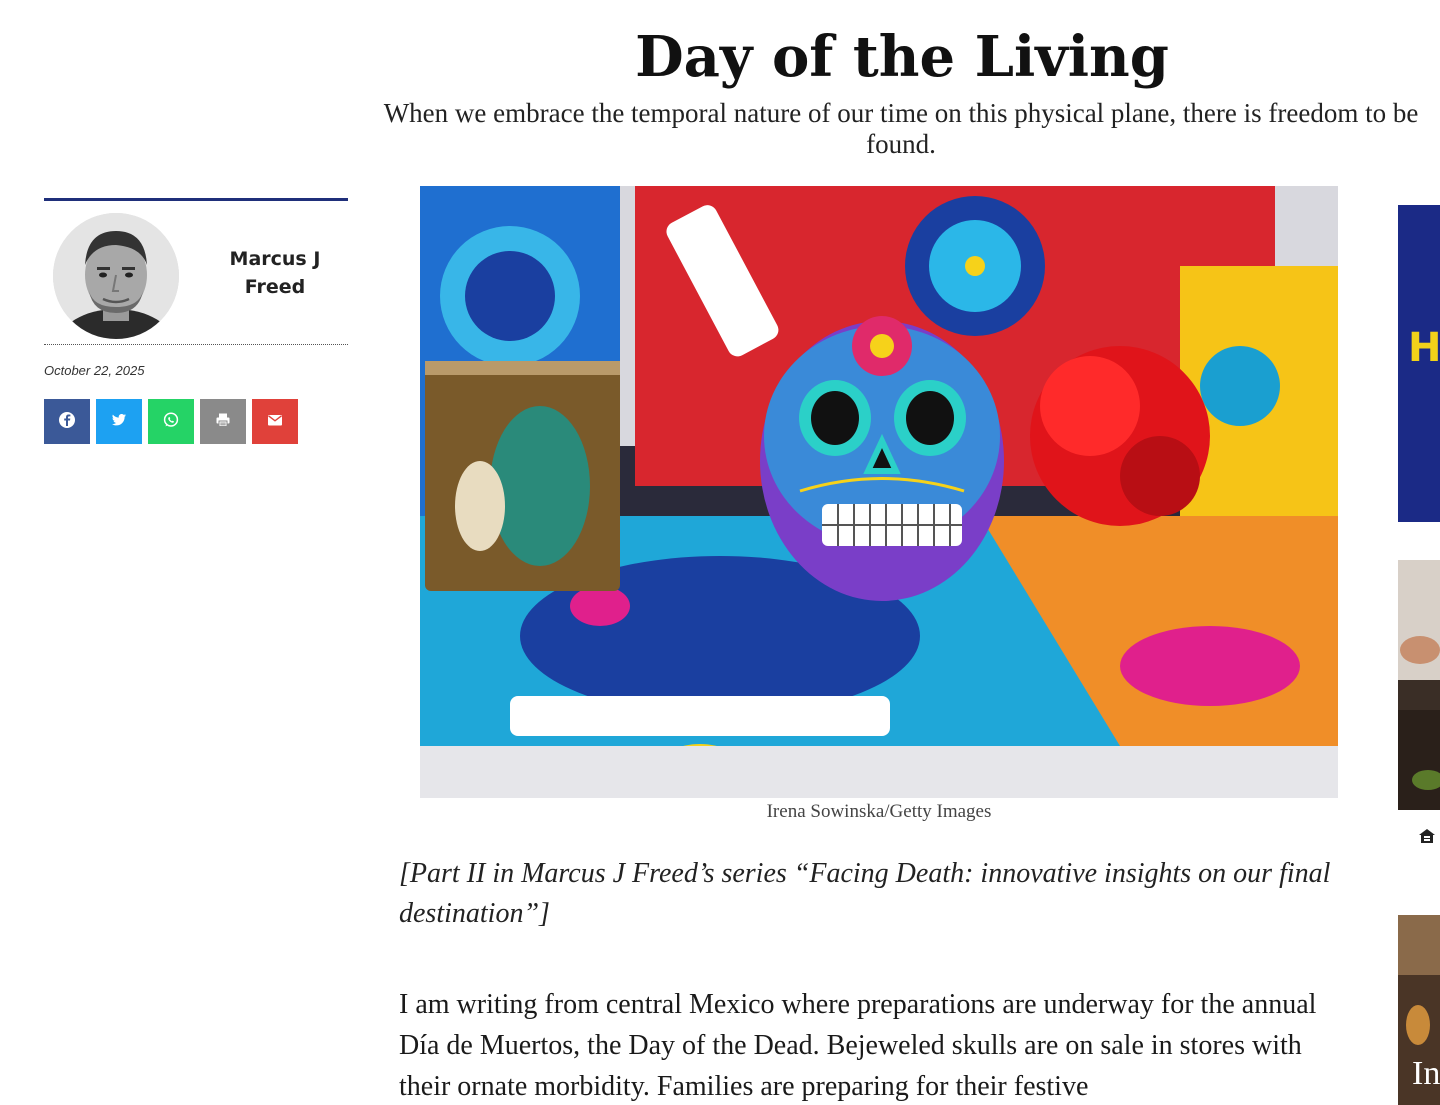  I want to click on facebook-icon, so click(67, 422).